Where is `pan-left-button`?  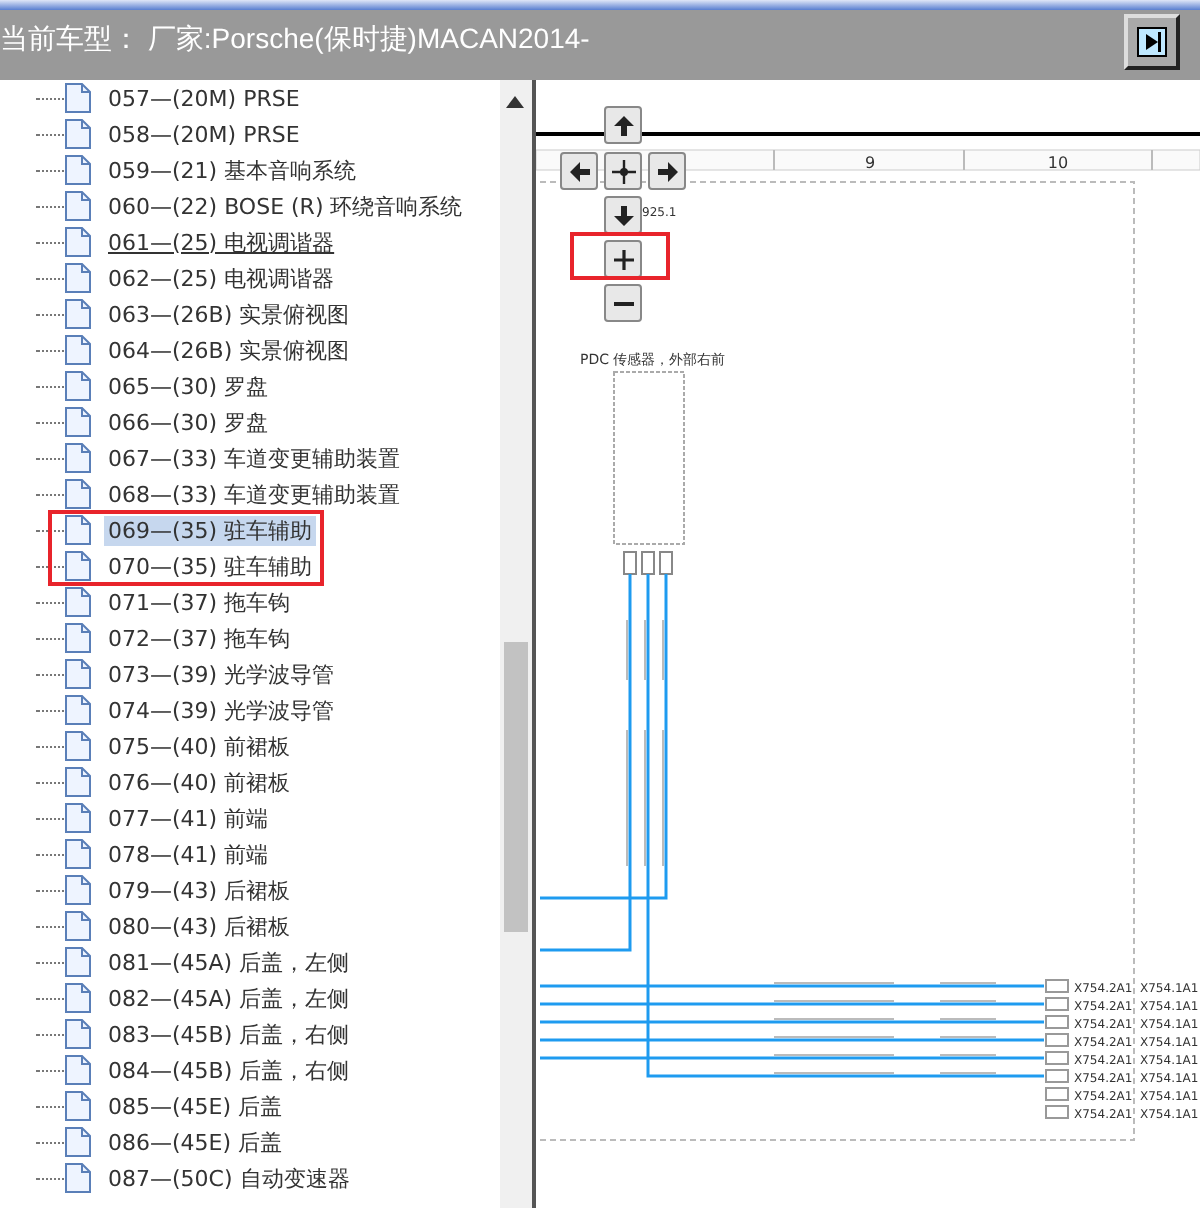
pan-left-button is located at coordinates (579, 171).